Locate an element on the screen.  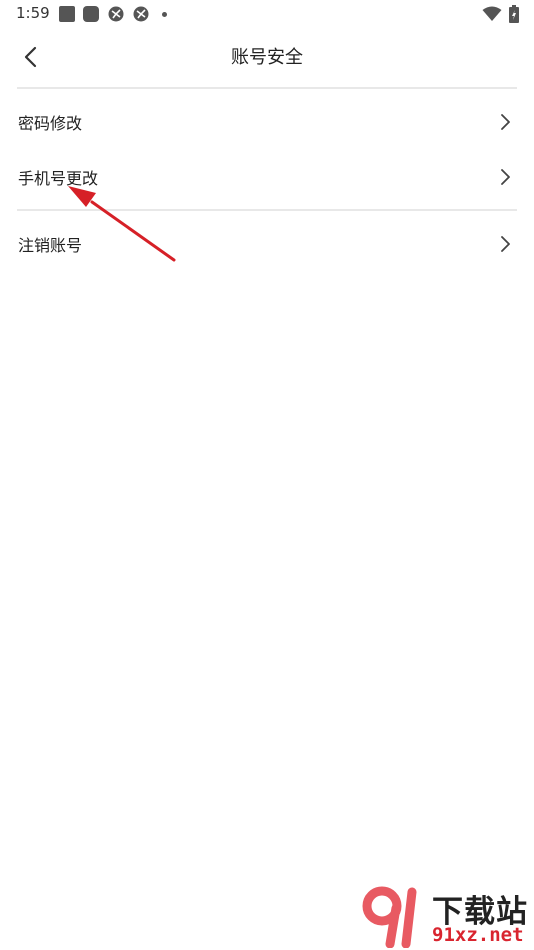
menu-item-phone-change: 手机号更改 is located at coordinates (267, 177).